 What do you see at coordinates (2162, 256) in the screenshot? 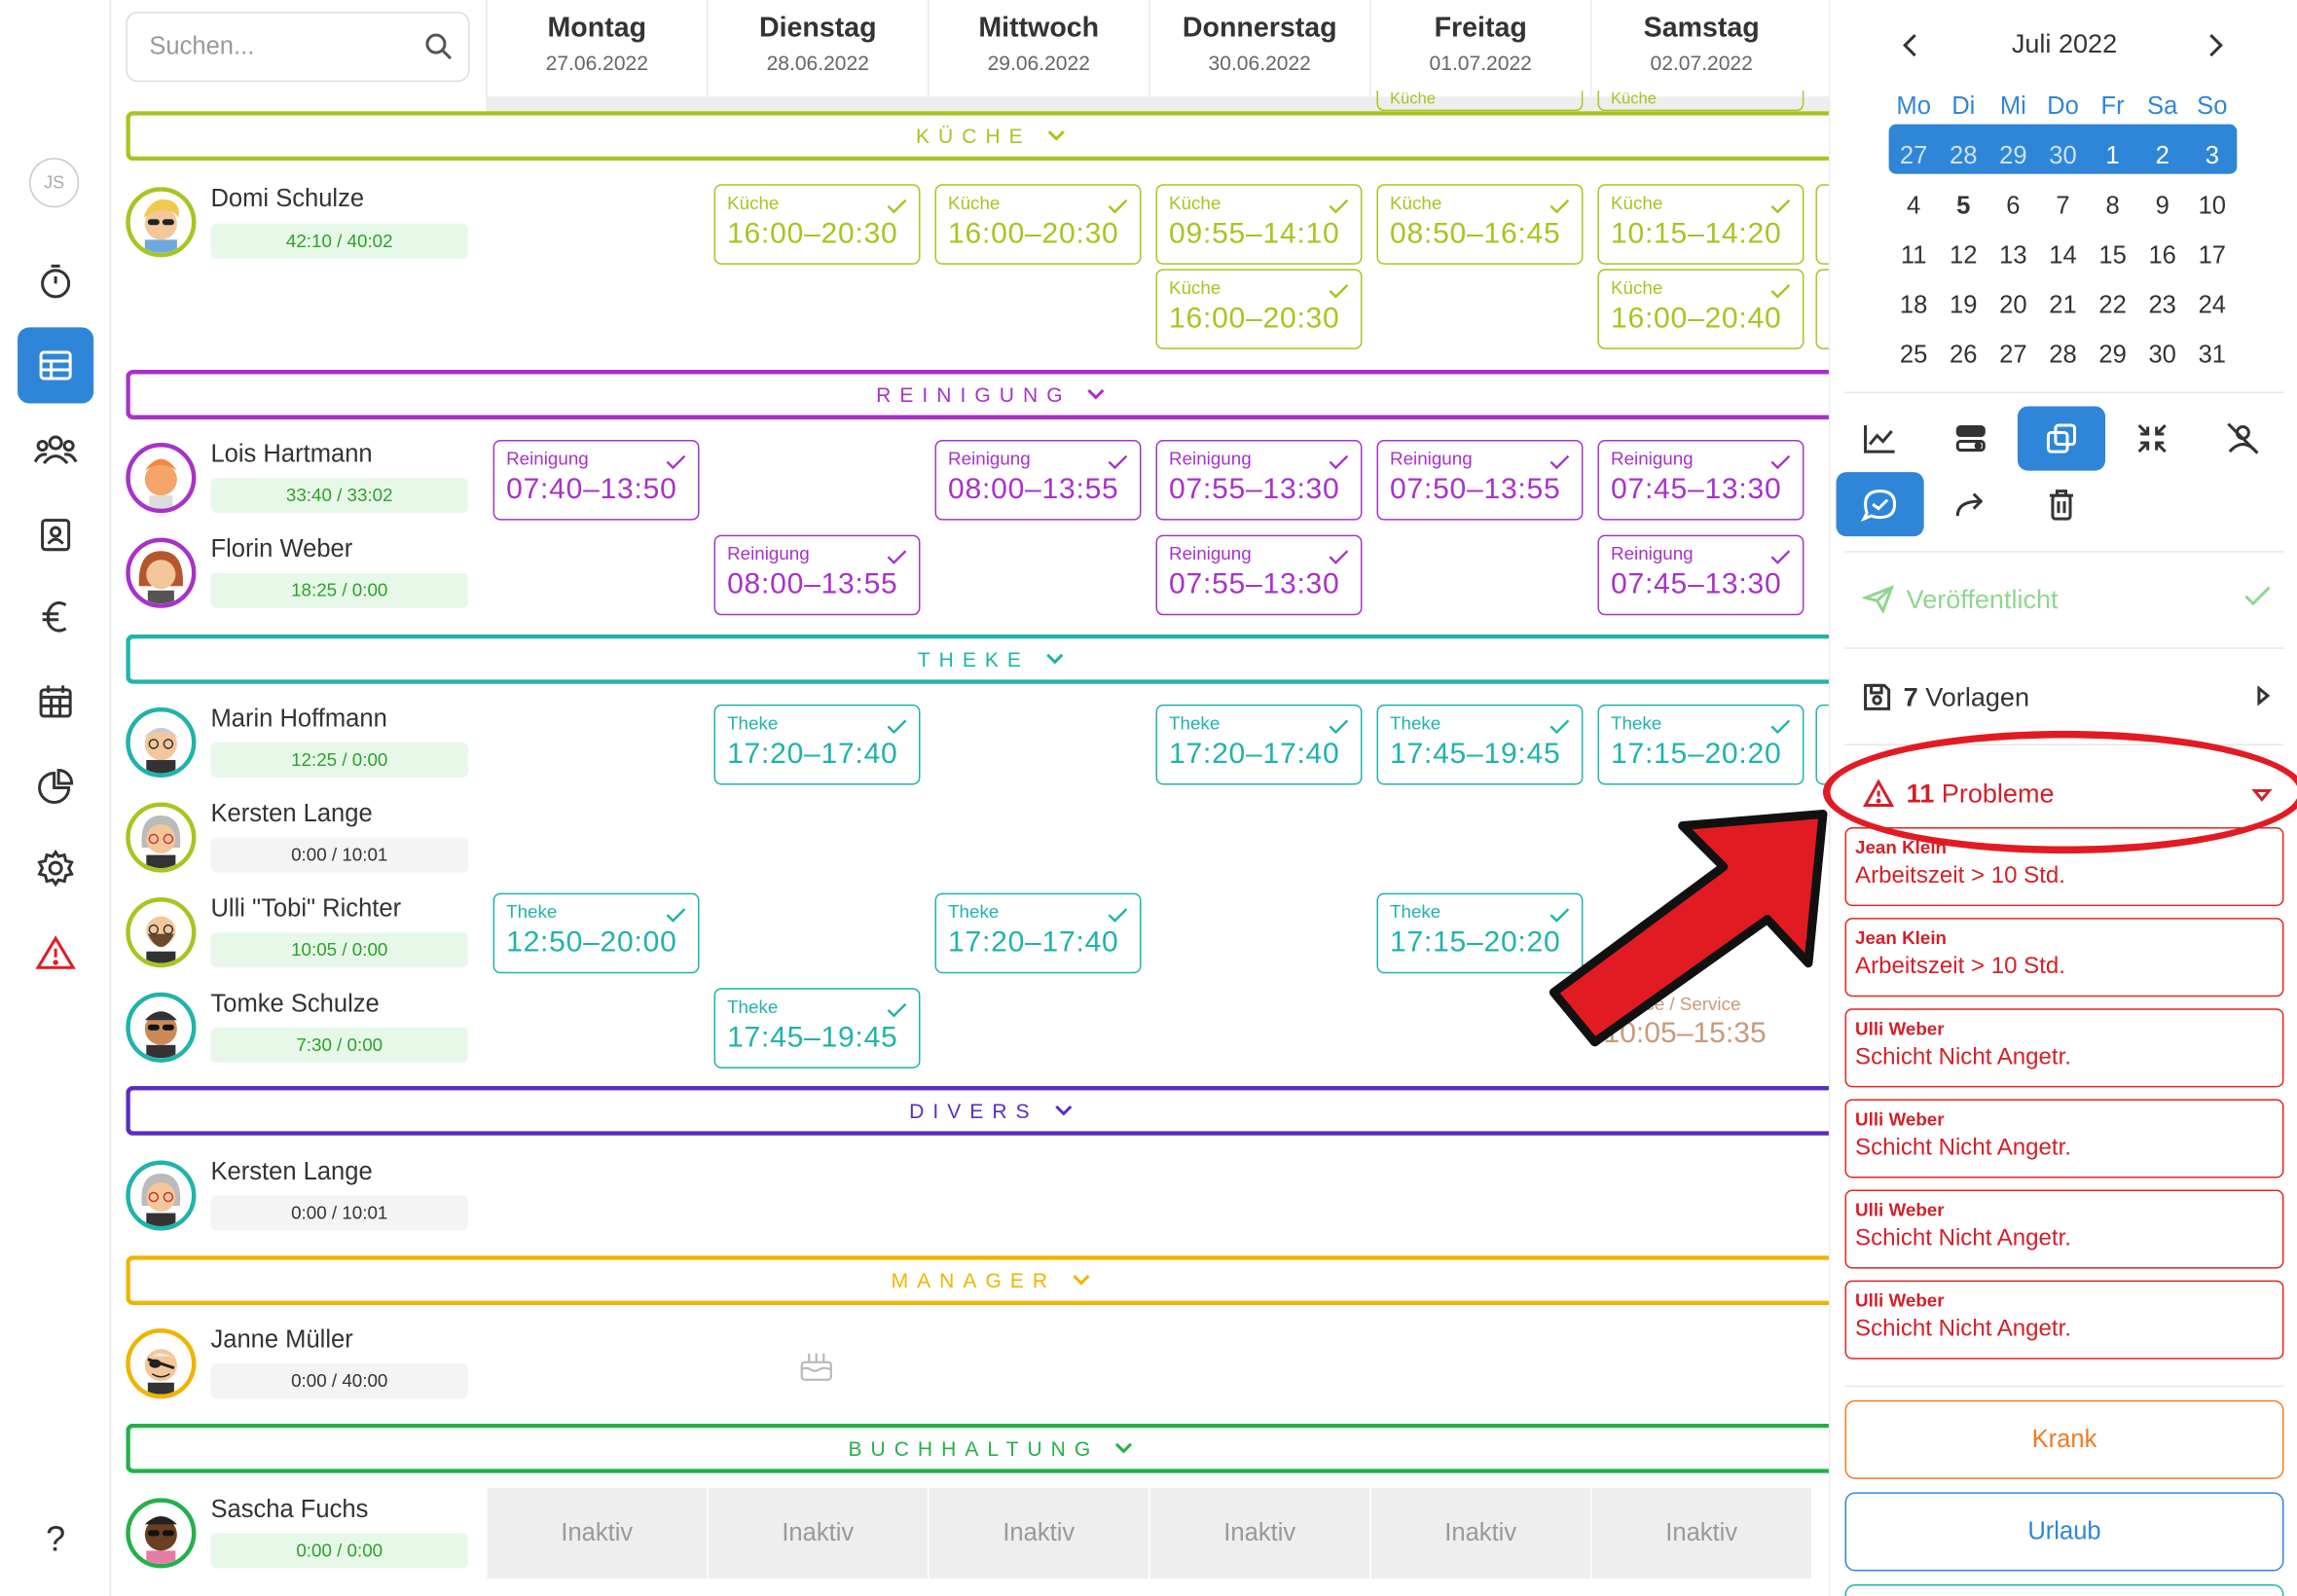
I see `calendar-day: 16` at bounding box center [2162, 256].